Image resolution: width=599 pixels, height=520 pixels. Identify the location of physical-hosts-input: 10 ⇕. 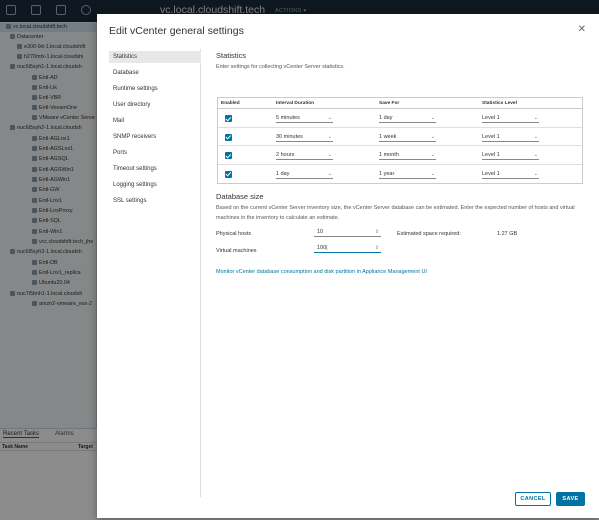
(347, 232).